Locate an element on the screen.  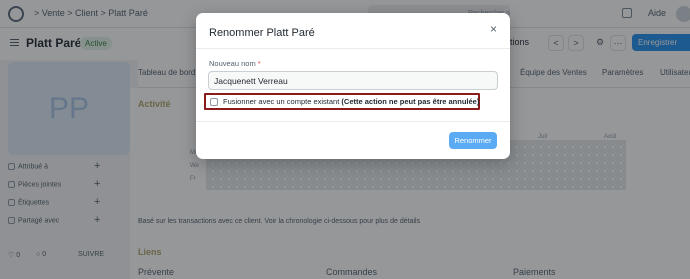
dialog-title: Renommer Platt Paré is located at coordinates (262, 33).